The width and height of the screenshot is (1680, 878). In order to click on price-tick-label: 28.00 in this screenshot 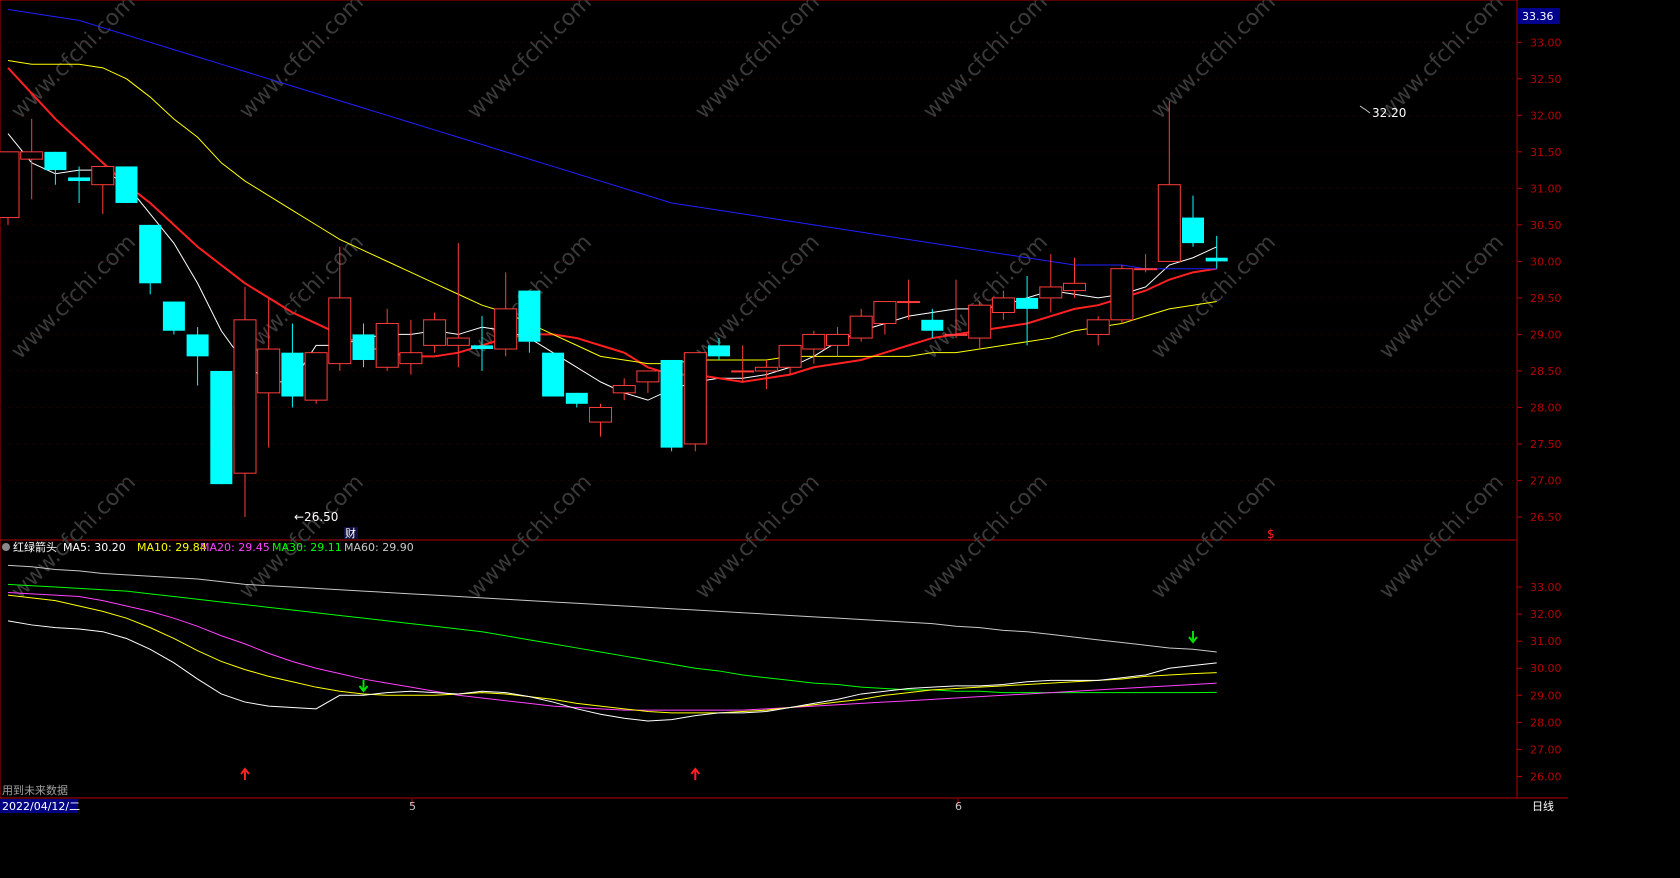, I will do `click(1546, 407)`.